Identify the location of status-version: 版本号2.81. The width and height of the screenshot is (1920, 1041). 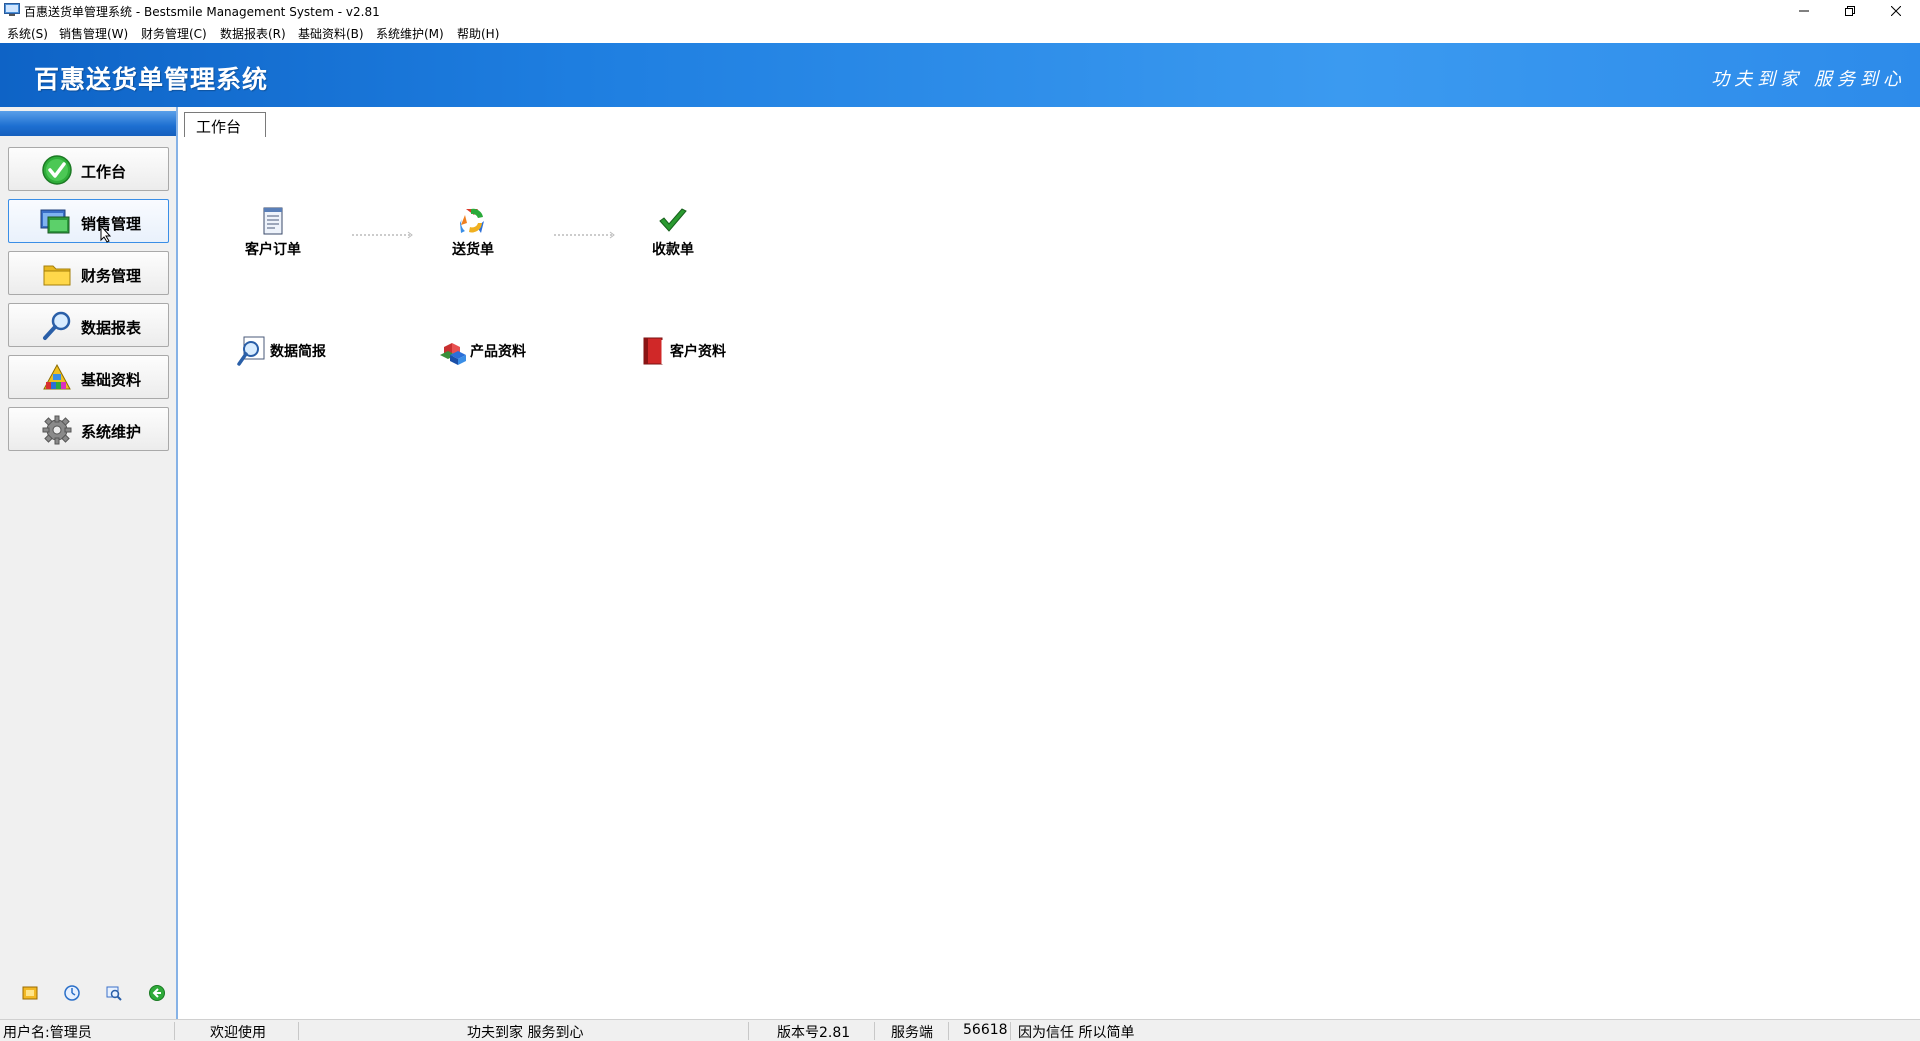
(814, 1033).